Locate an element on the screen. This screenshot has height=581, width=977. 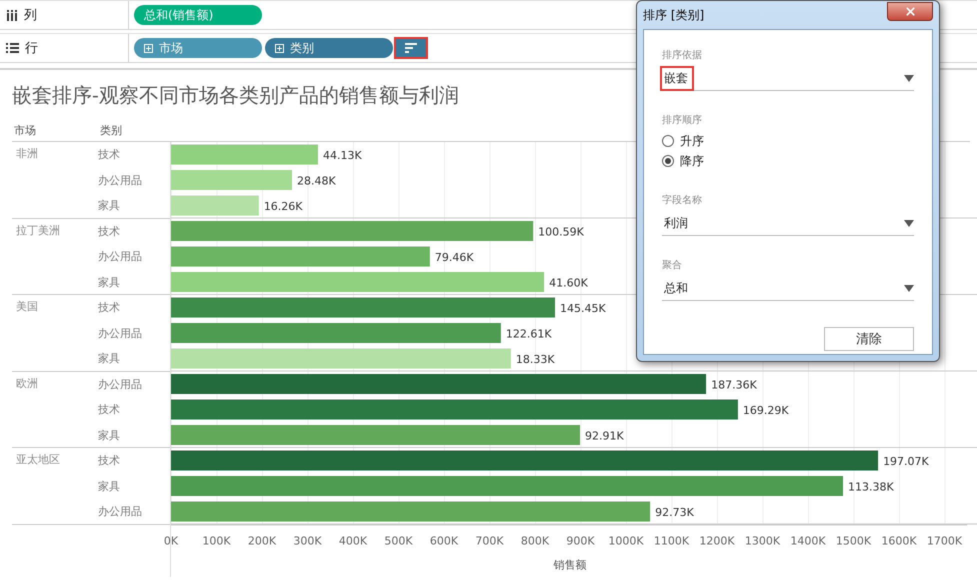
axis-tick-label: 100K is located at coordinates (216, 541).